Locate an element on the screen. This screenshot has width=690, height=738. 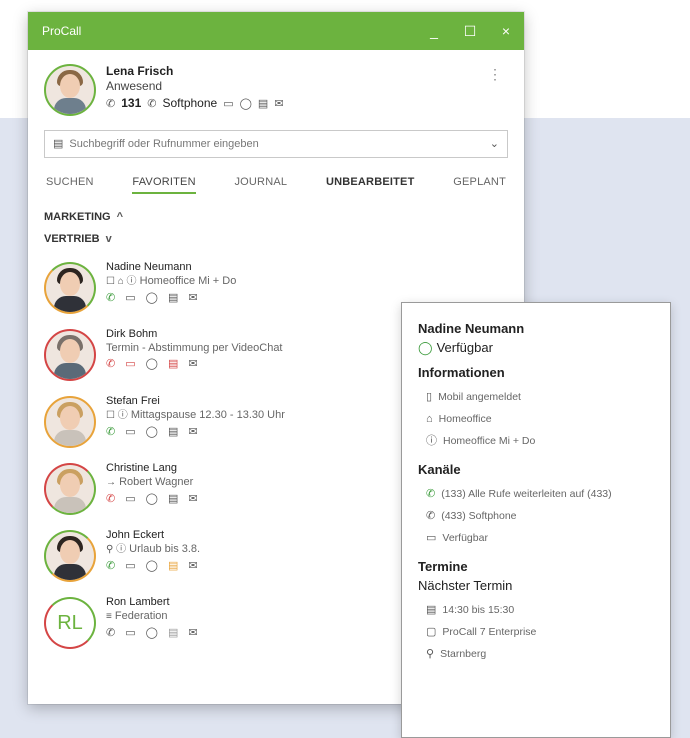
chevron-up-icon: ^ is located at coordinates (120, 217).